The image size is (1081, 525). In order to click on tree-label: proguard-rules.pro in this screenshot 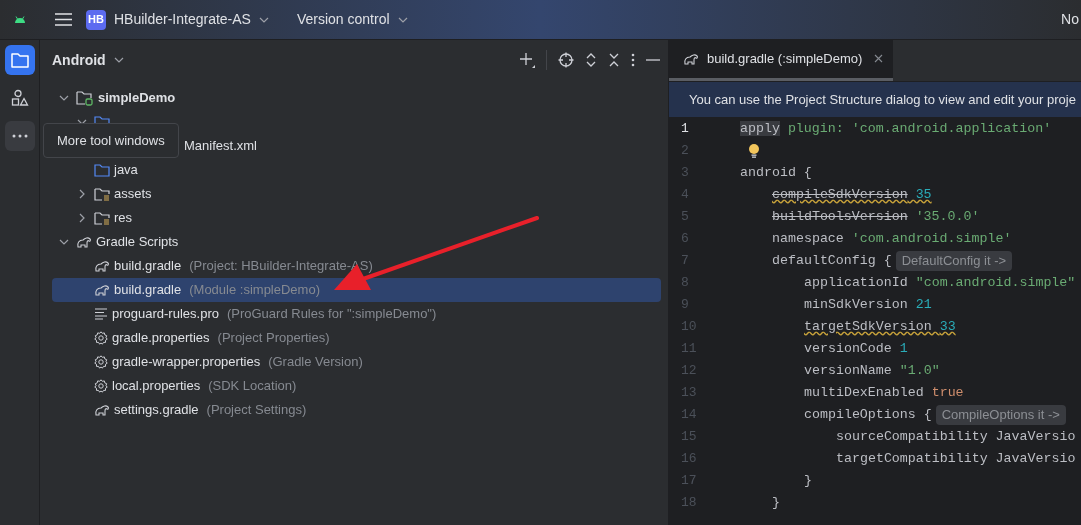, I will do `click(165, 314)`.